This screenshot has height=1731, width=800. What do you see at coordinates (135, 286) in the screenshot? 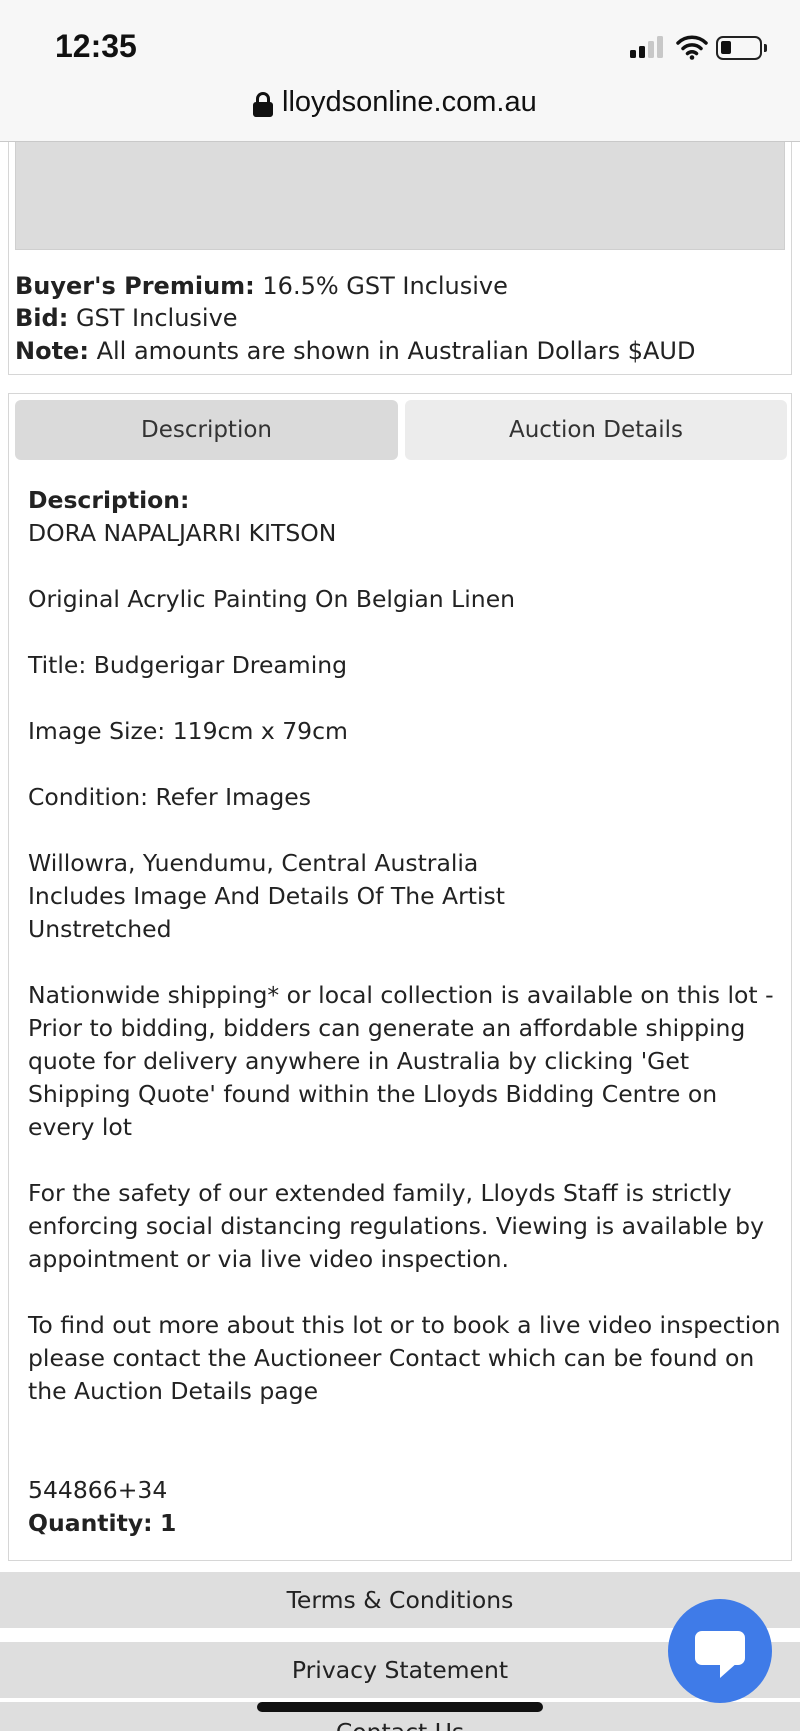
I see `buyers-premium-label: Buyer's Premium:` at bounding box center [135, 286].